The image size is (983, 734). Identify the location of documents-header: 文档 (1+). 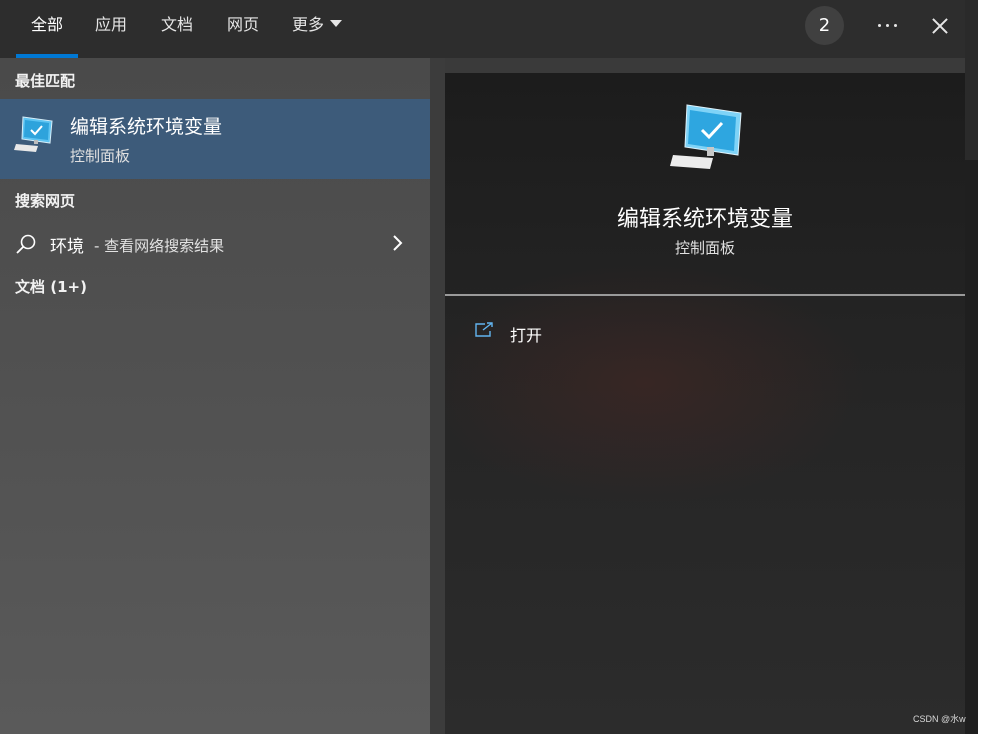
(51, 286).